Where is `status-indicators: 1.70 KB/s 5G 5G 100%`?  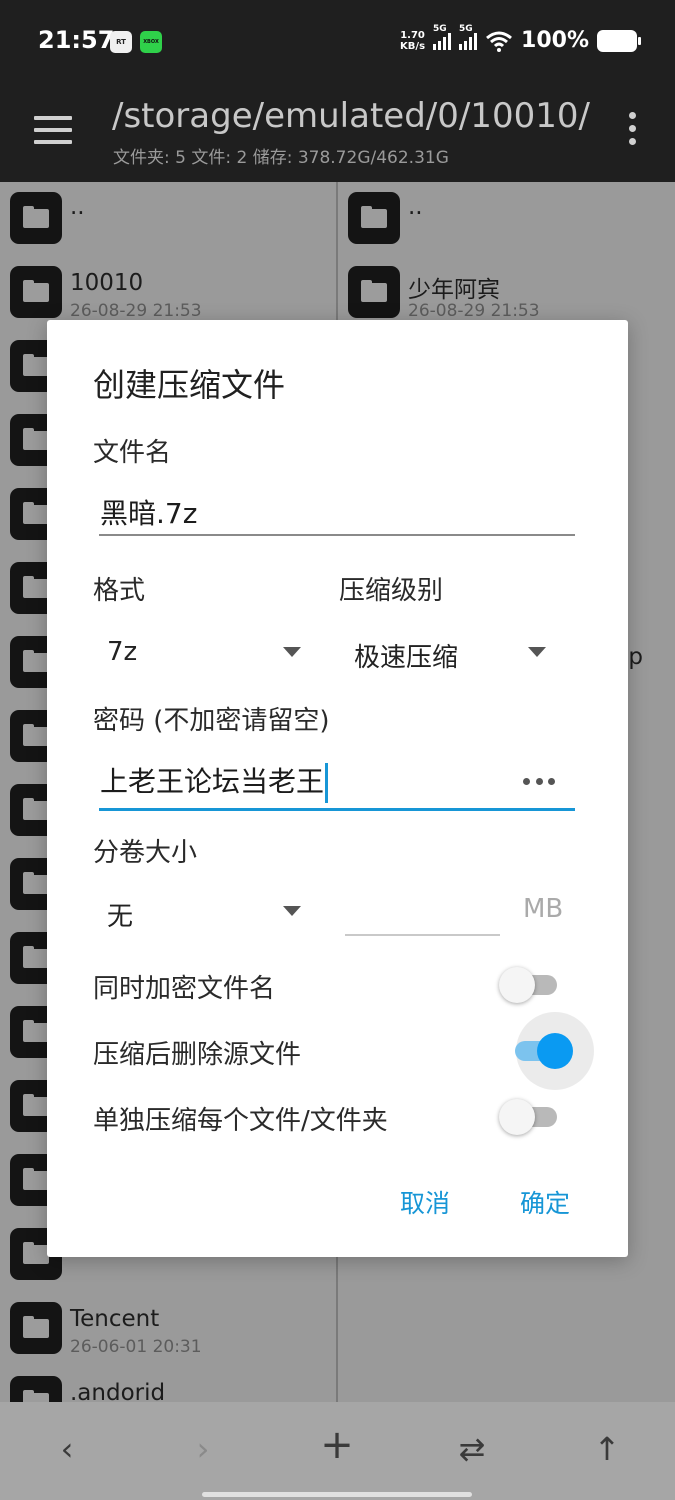 status-indicators: 1.70 KB/s 5G 5G 100% is located at coordinates (520, 38).